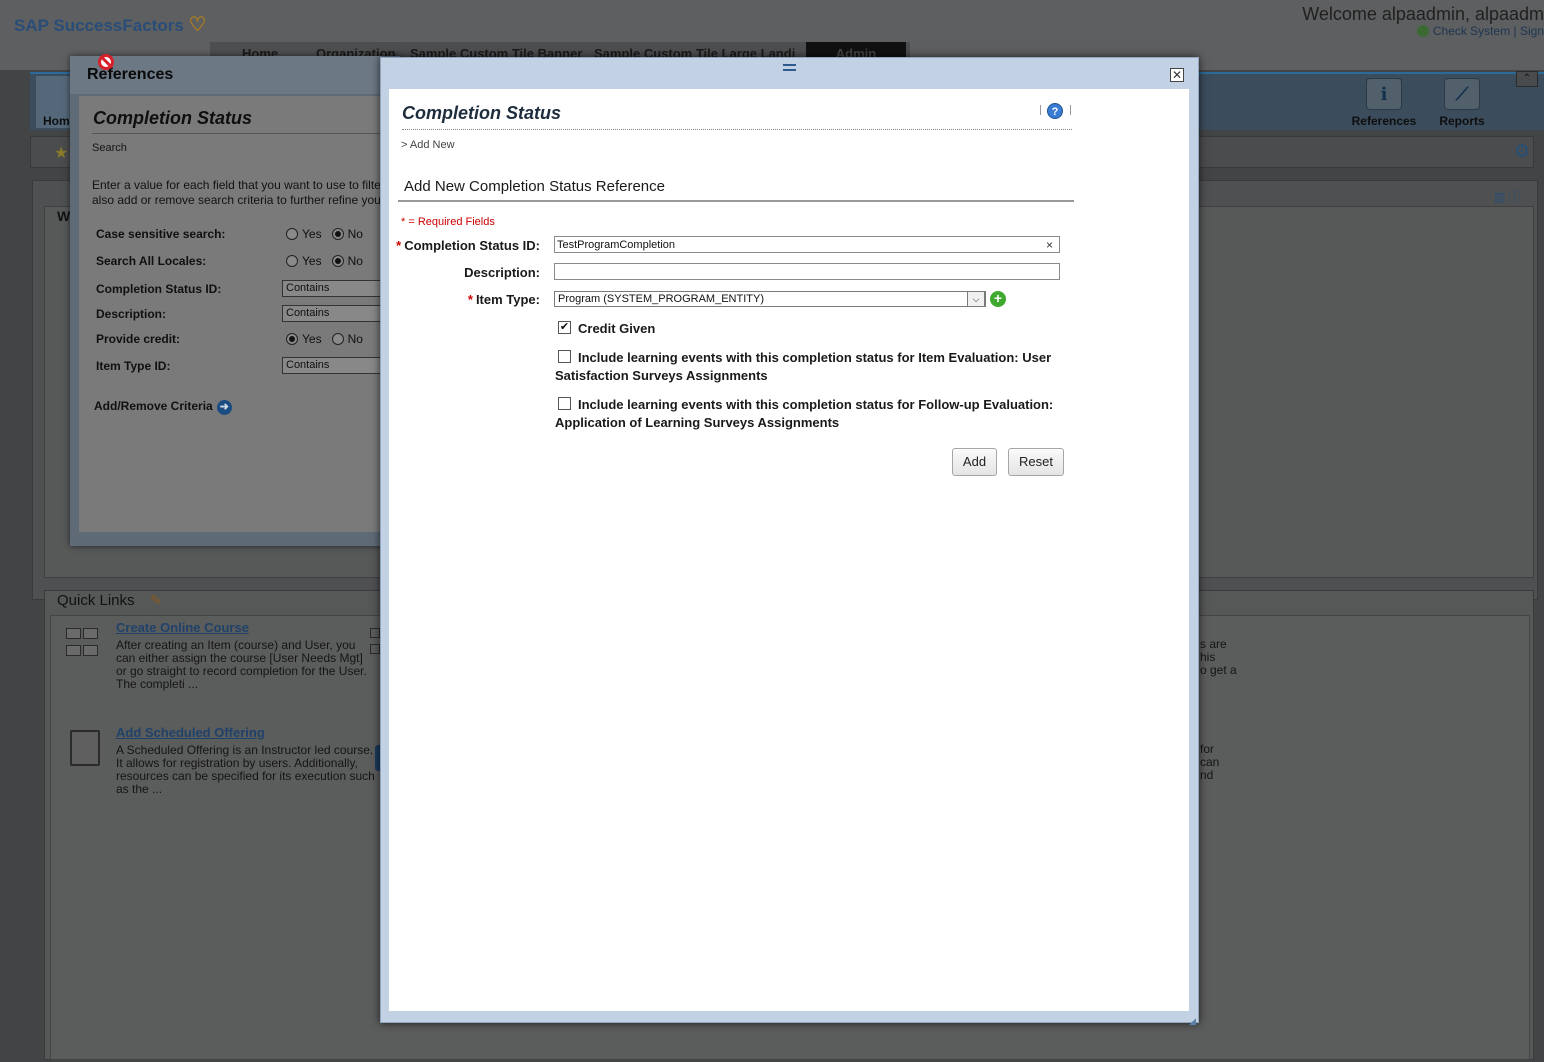  What do you see at coordinates (241, 291) in the screenshot?
I see `criteria-completion-status-id: Completion Status ID: Contains` at bounding box center [241, 291].